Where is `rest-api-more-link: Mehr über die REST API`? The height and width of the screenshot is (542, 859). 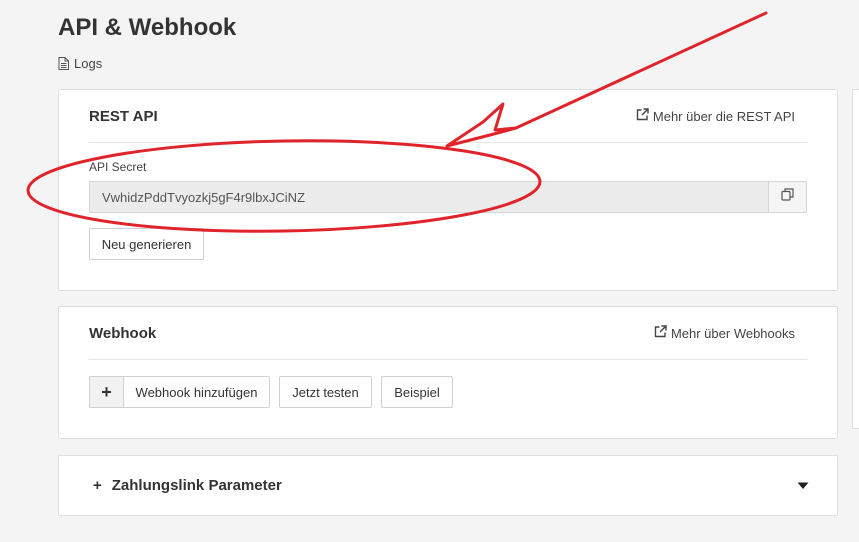 rest-api-more-link: Mehr über die REST API is located at coordinates (715, 116).